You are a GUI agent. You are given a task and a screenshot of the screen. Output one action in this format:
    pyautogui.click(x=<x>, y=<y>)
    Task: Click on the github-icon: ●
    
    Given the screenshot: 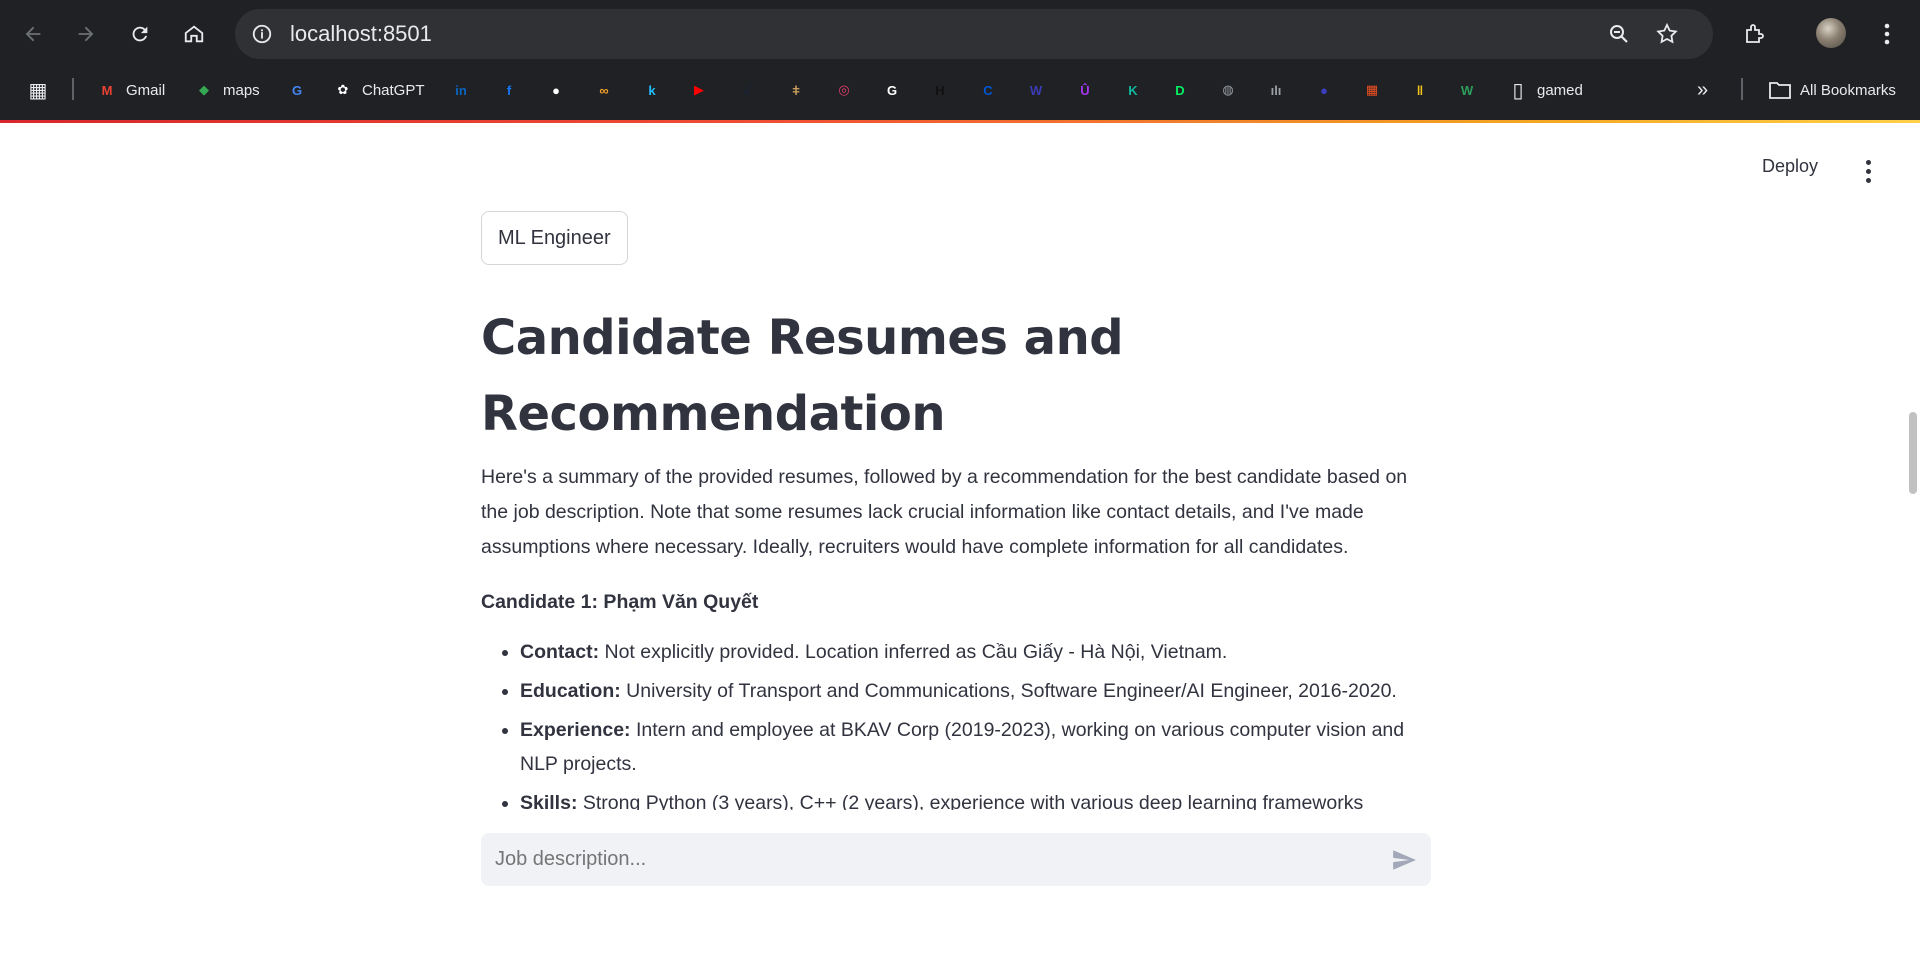 What is the action you would take?
    pyautogui.click(x=556, y=90)
    